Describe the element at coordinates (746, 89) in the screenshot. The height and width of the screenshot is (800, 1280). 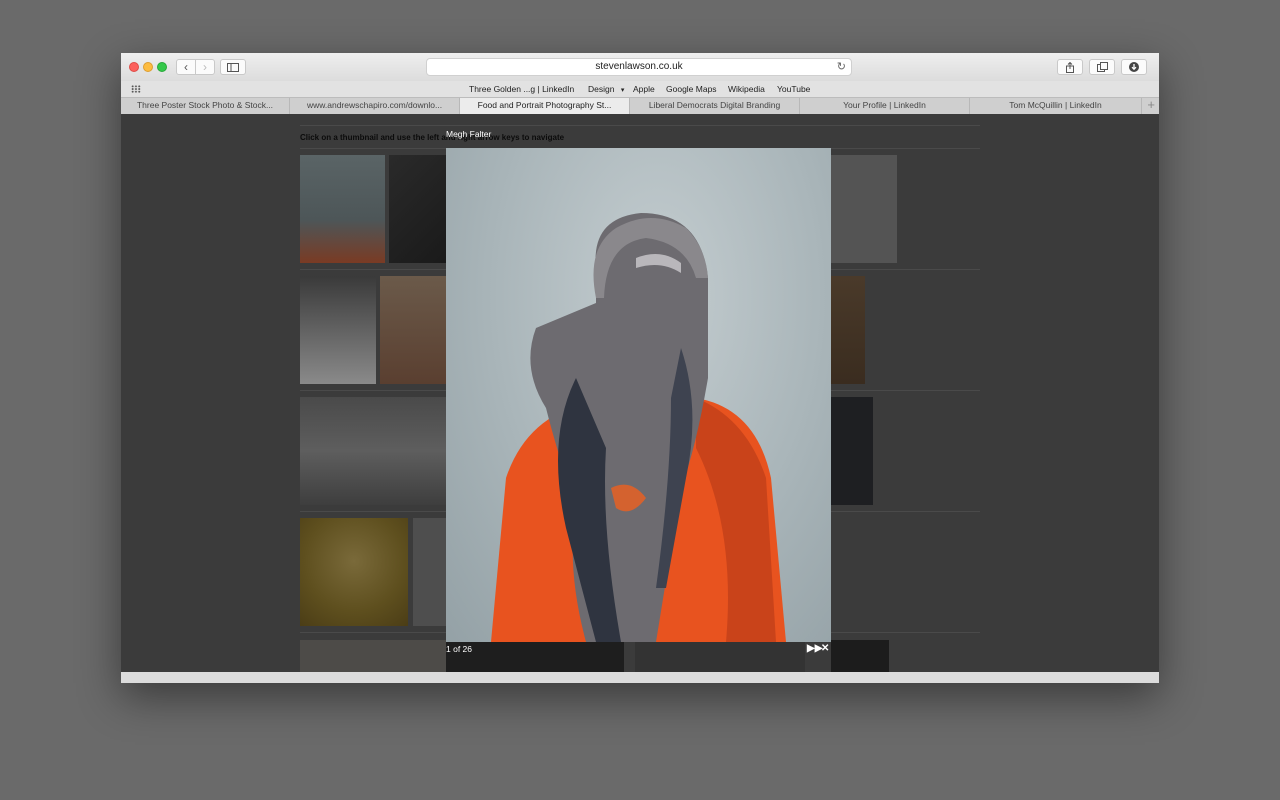
I see `bookmark-wikipedia: Wikipedia` at that location.